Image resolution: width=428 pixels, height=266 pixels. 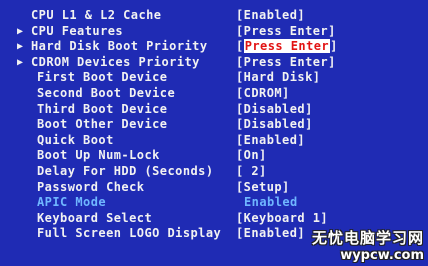 What do you see at coordinates (214, 78) in the screenshot?
I see `setting-row-first-boot: First Boot Device [Hard Disk]` at bounding box center [214, 78].